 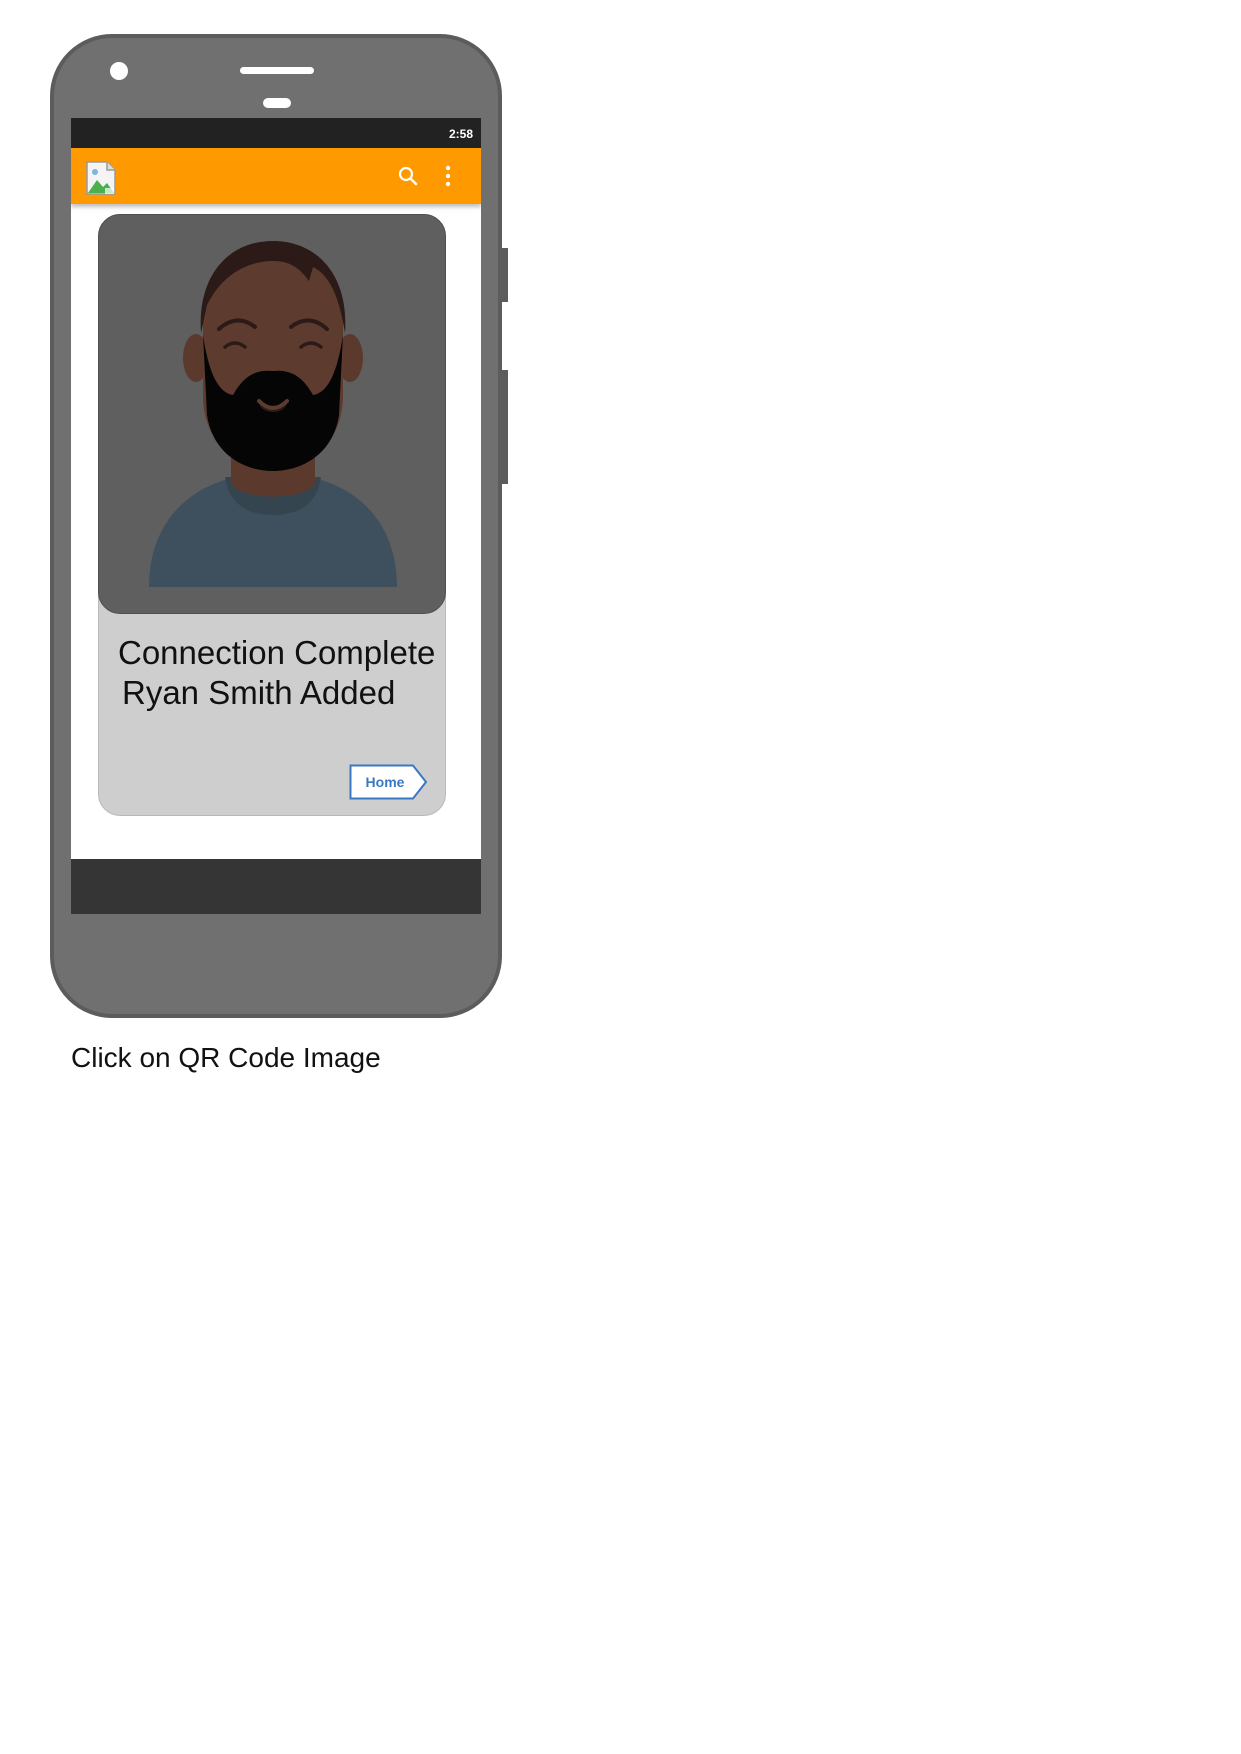 What do you see at coordinates (276, 886) in the screenshot?
I see `navigation-bar` at bounding box center [276, 886].